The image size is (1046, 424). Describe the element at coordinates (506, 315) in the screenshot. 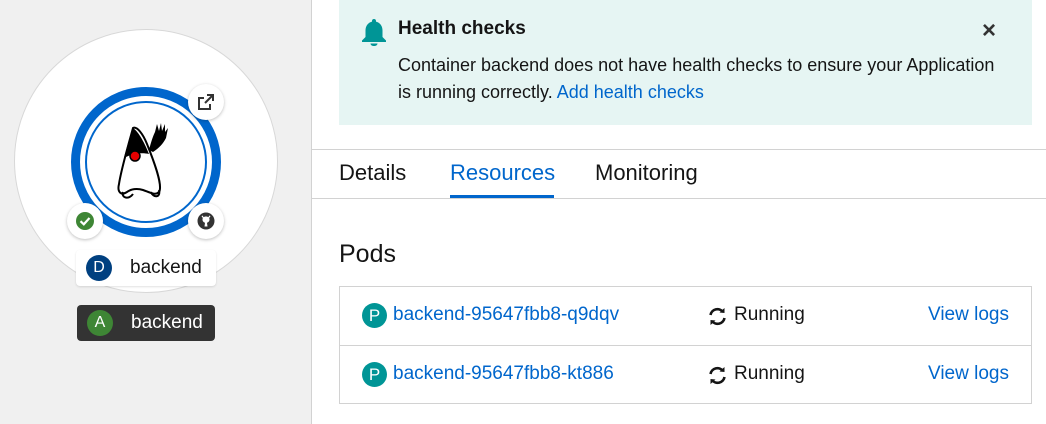

I see `pod-name-link: backend-95647fbb8-q9dqv` at that location.